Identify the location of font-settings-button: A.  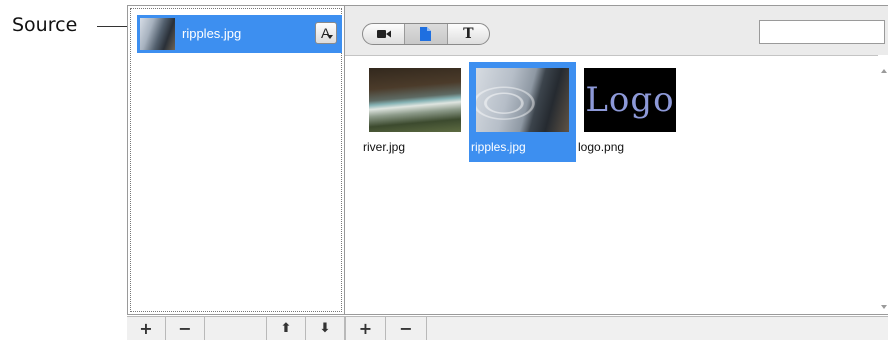
(326, 33).